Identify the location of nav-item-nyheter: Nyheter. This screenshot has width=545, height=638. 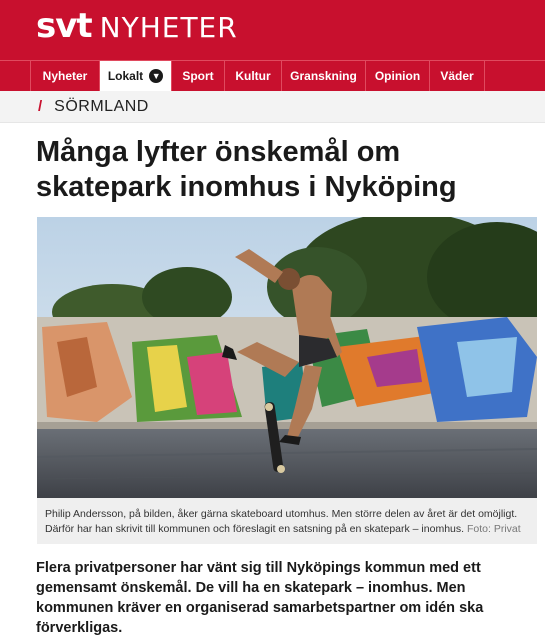
(65, 76).